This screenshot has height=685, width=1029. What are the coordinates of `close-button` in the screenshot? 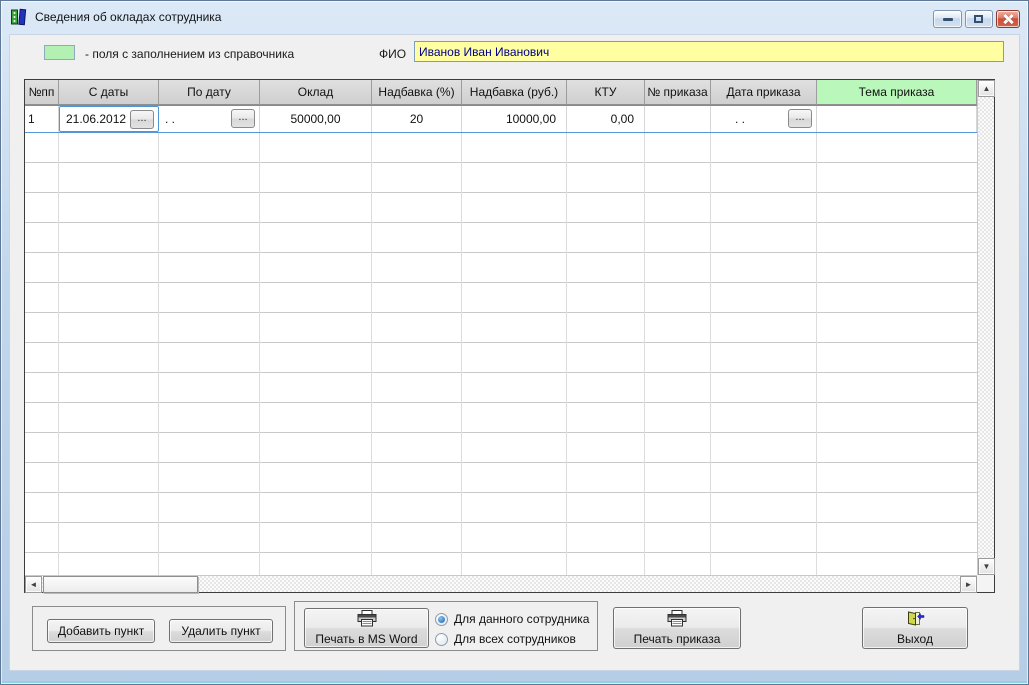 It's located at (1008, 19).